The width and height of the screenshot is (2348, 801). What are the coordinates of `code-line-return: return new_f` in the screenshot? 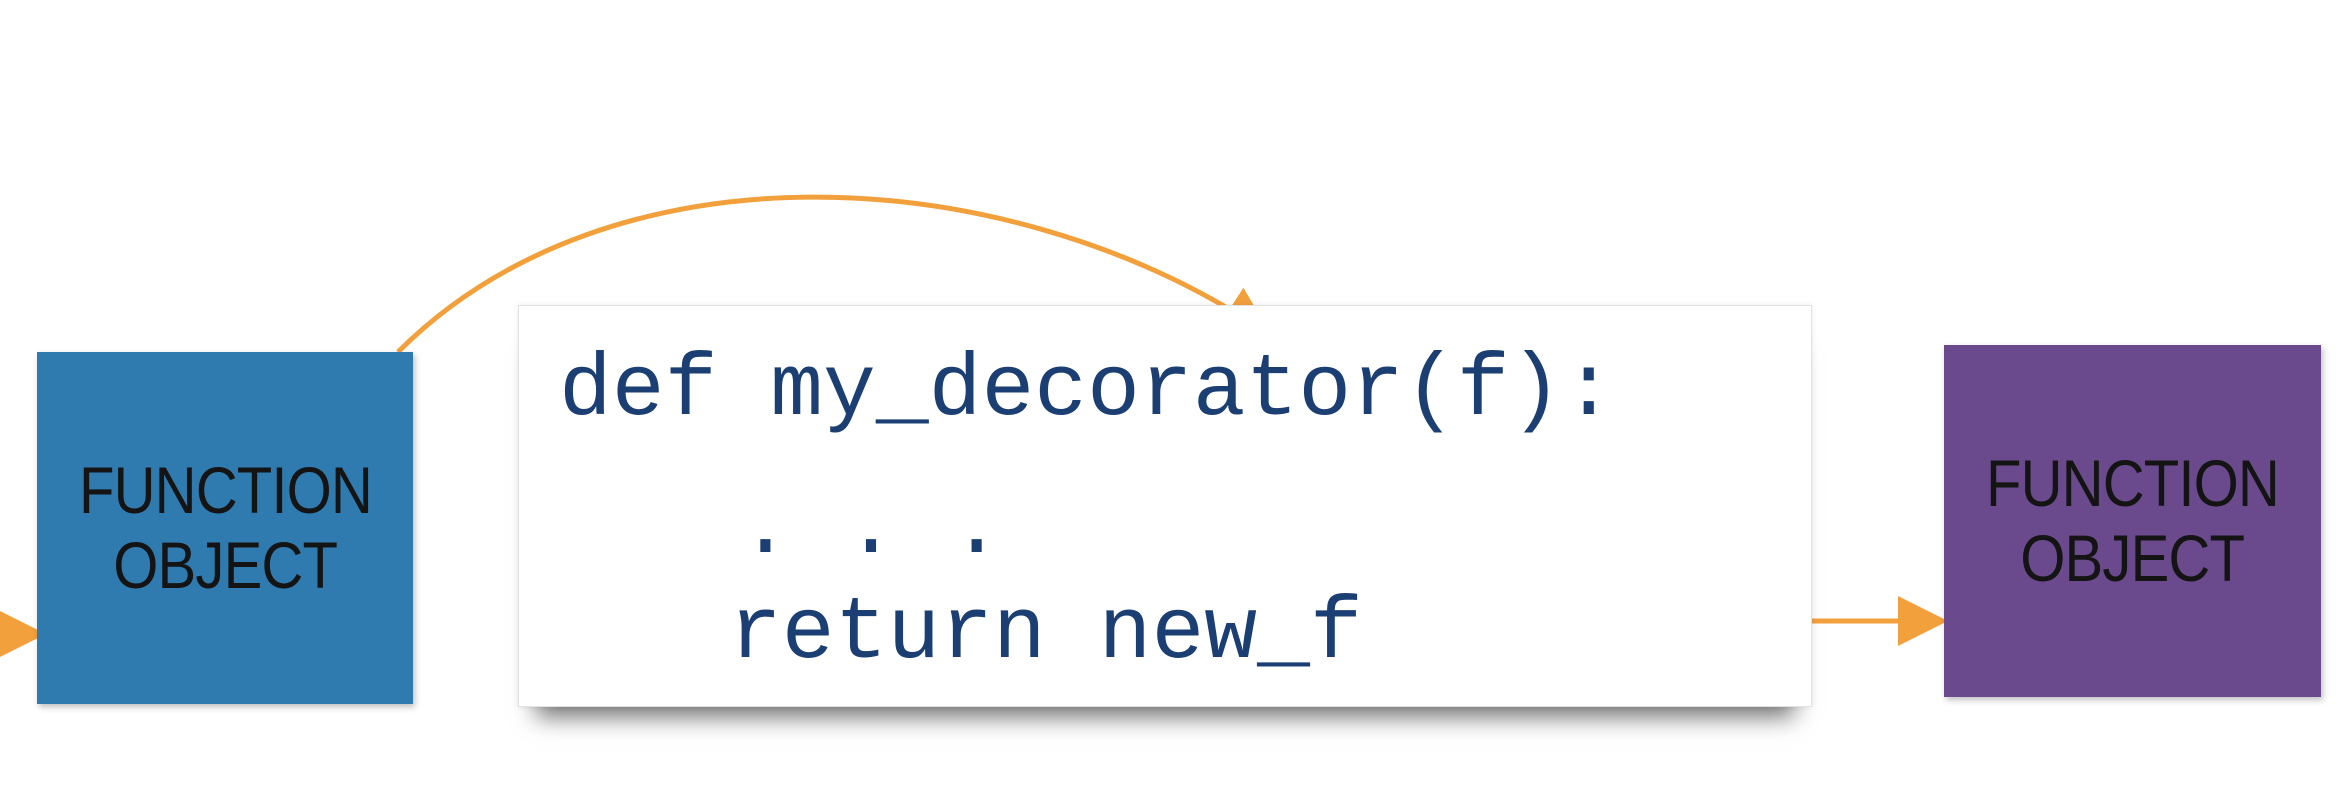 It's located at (1046, 634).